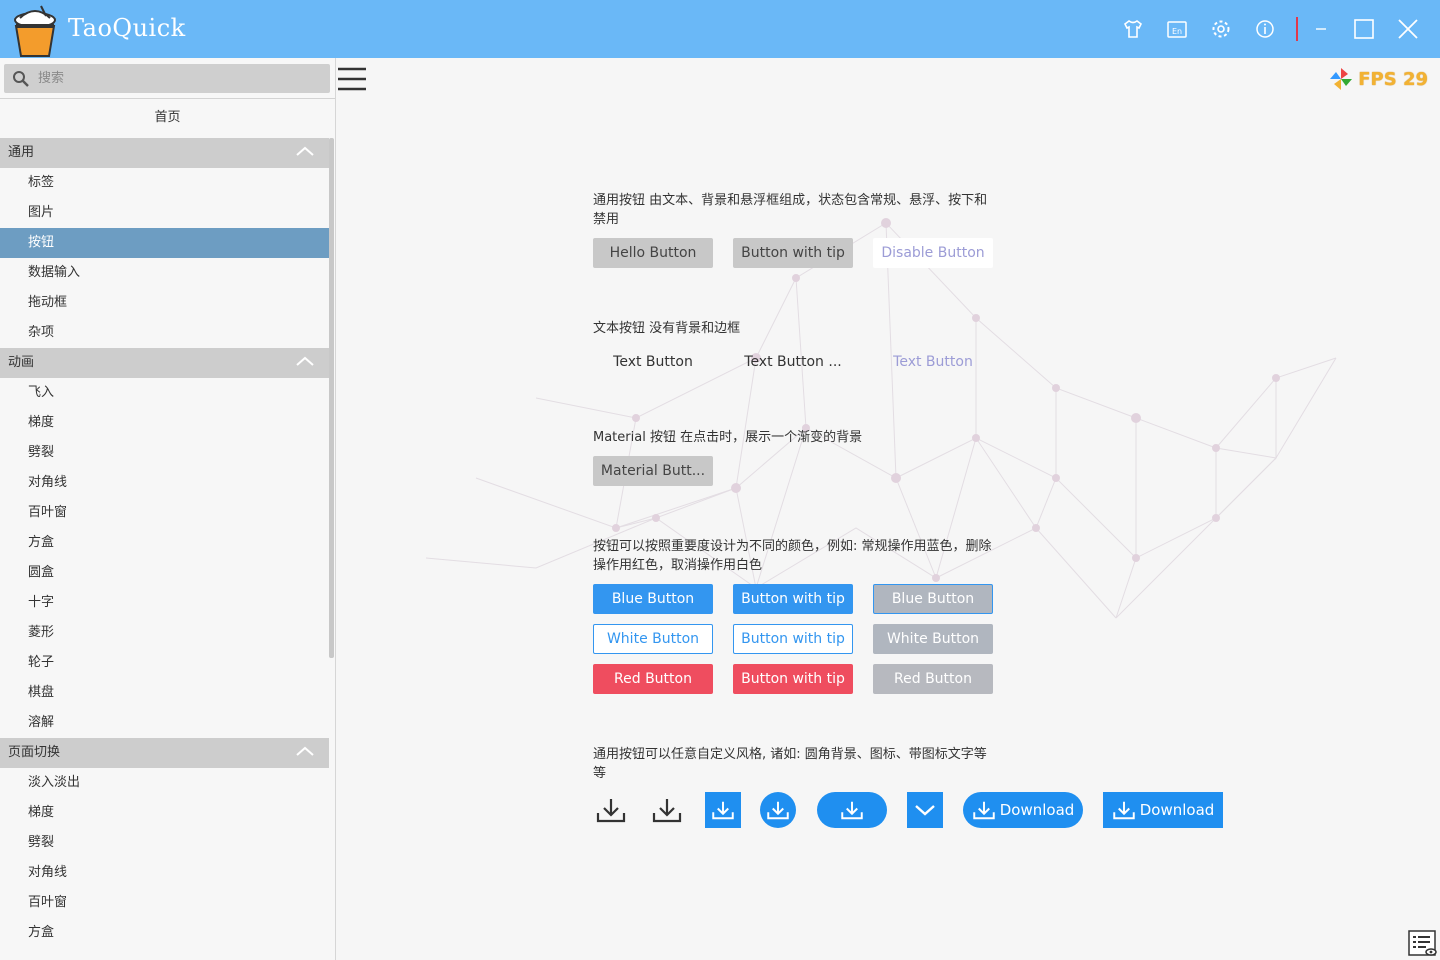  What do you see at coordinates (933, 362) in the screenshot?
I see `text-button-disabled: Text Button` at bounding box center [933, 362].